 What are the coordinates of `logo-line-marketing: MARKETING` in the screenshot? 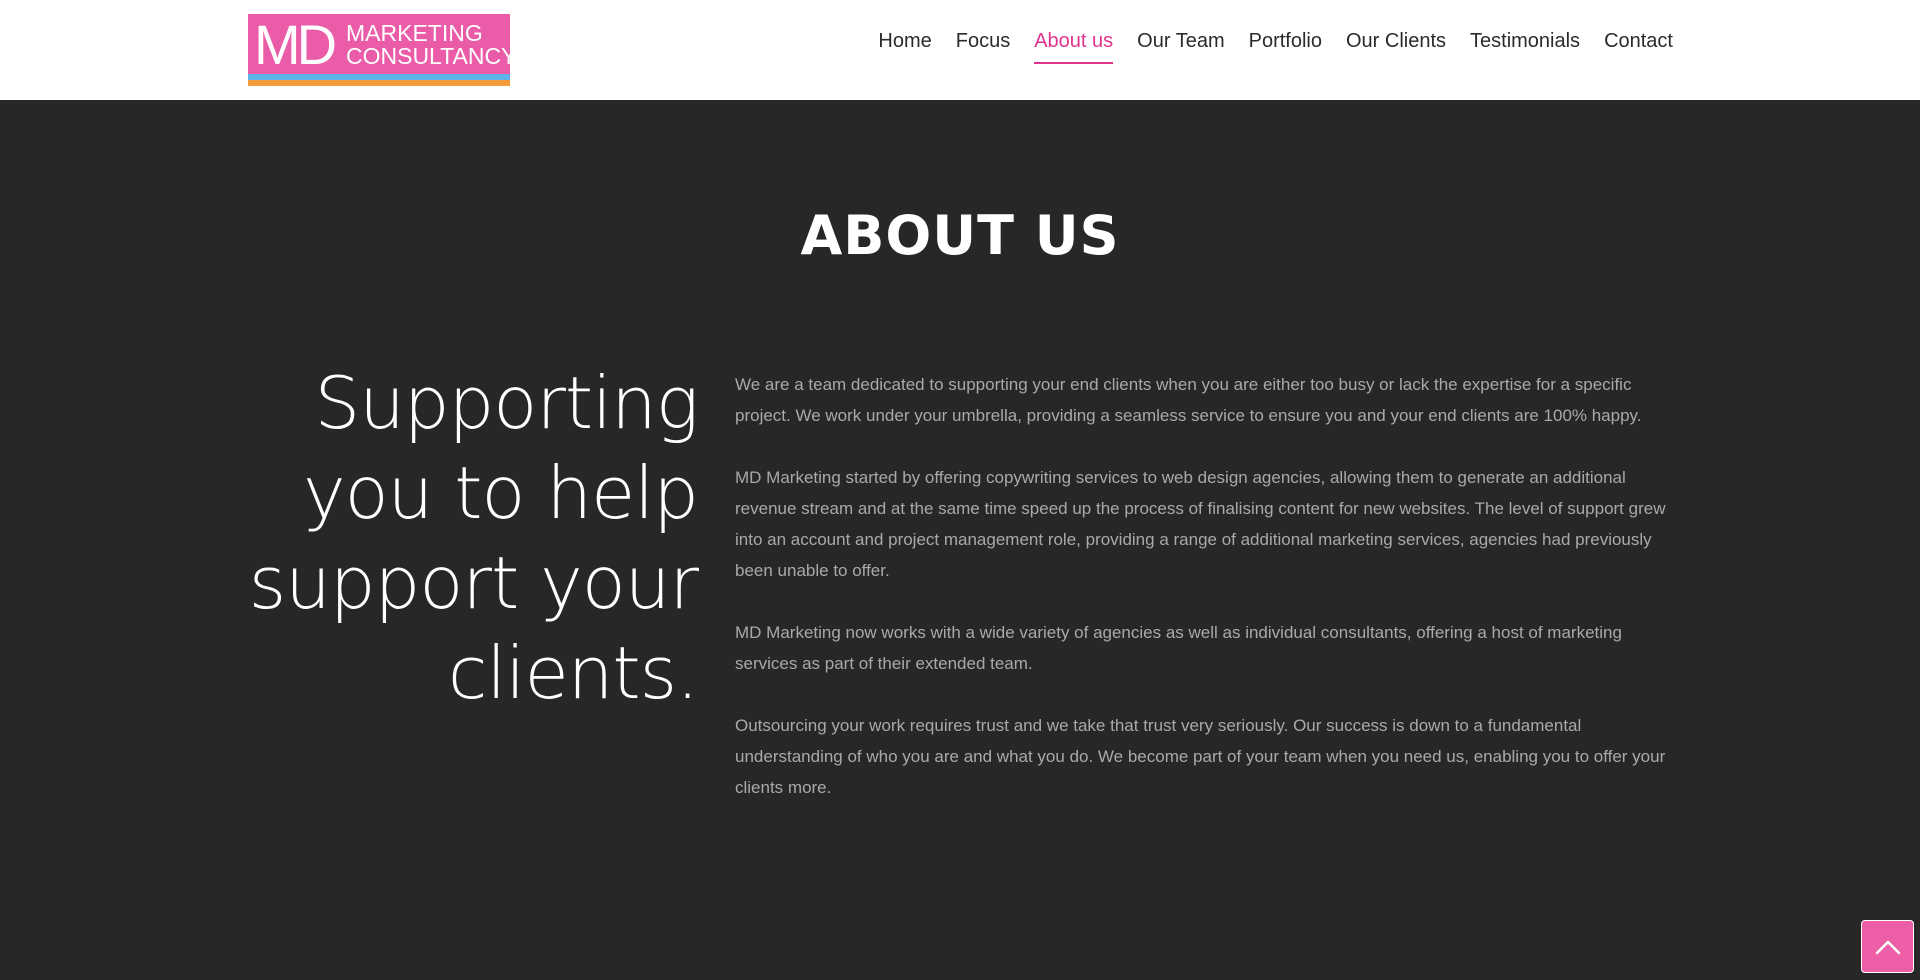 It's located at (414, 33).